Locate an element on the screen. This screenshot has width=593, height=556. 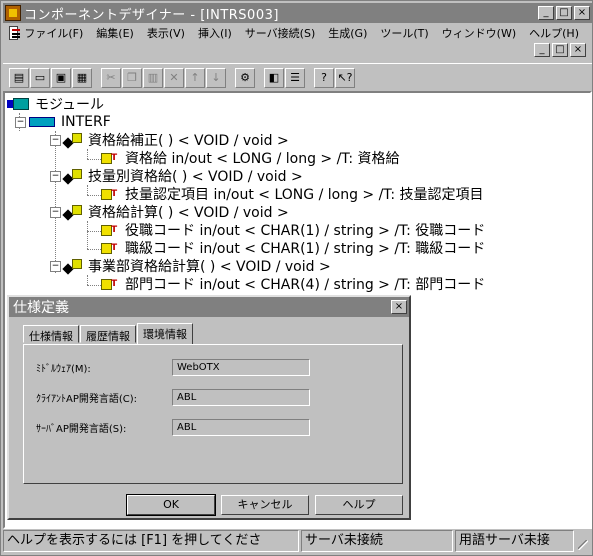
dialog-close-button: × is located at coordinates (399, 307).